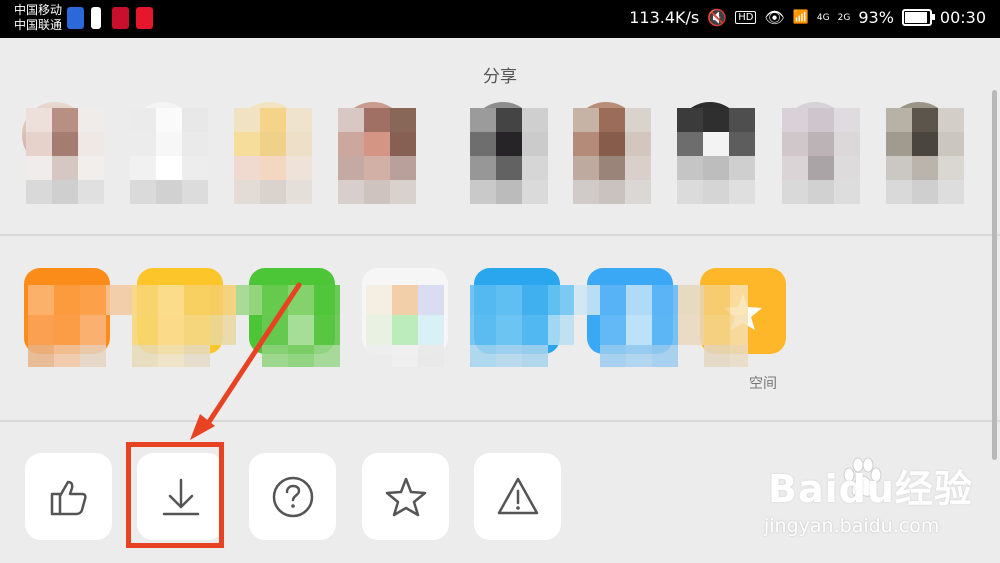 This screenshot has width=1000, height=563. I want to click on scrollbar, so click(994, 275).